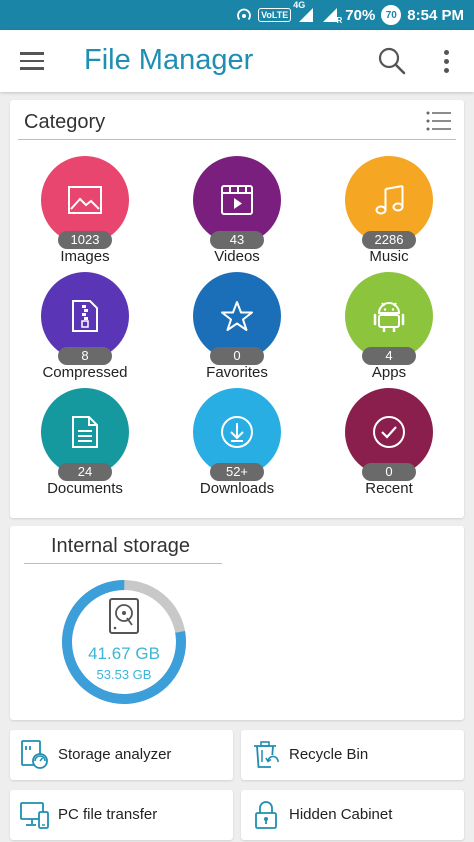 The width and height of the screenshot is (474, 842). What do you see at coordinates (389, 488) in the screenshot?
I see `category-label: Recent` at bounding box center [389, 488].